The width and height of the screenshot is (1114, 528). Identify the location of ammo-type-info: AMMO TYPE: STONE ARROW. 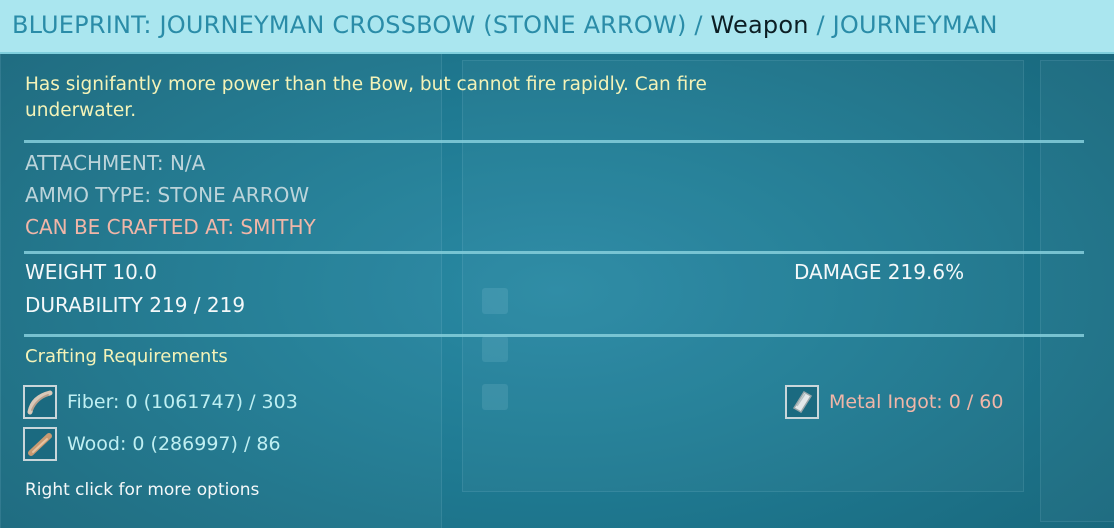
(167, 195).